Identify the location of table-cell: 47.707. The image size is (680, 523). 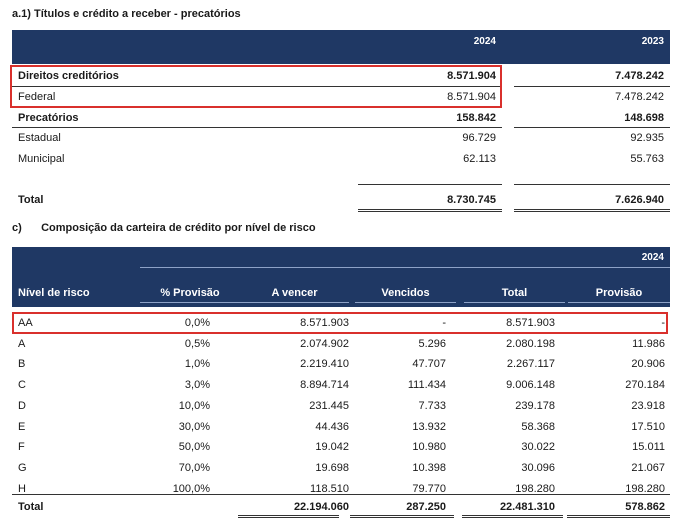
(429, 364).